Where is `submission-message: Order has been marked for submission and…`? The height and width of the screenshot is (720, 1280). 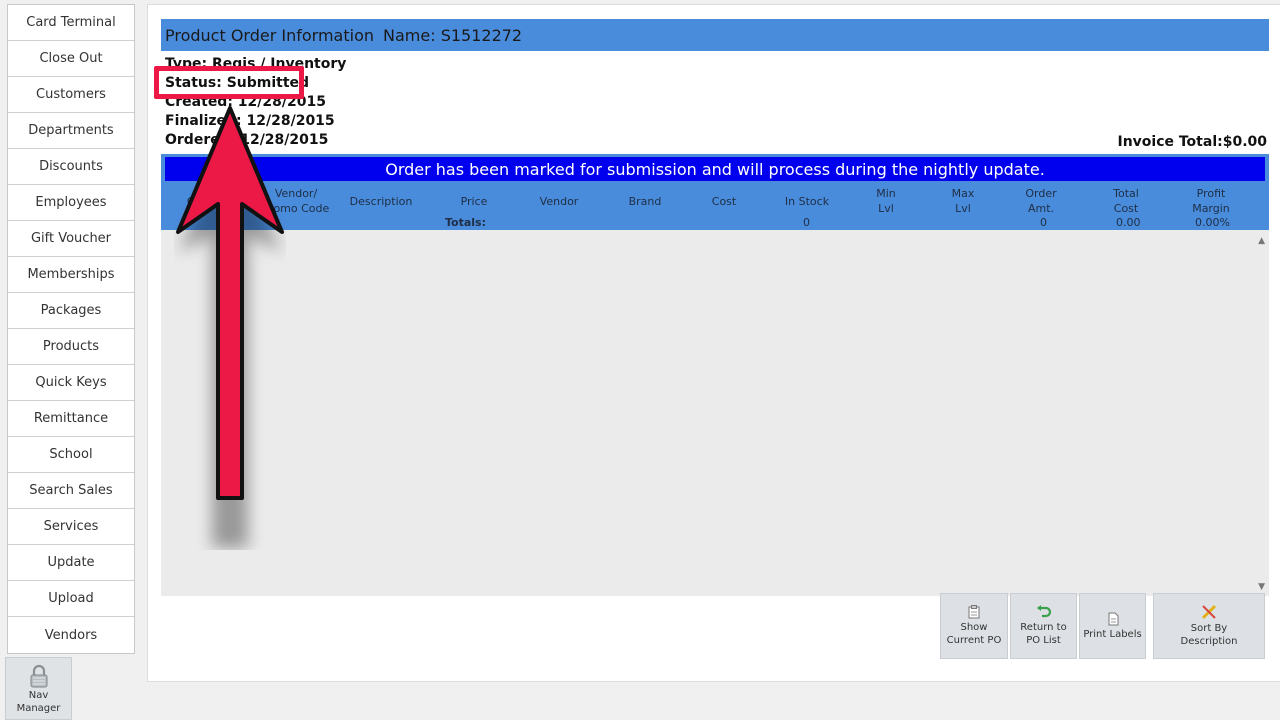 submission-message: Order has been marked for submission and… is located at coordinates (715, 169).